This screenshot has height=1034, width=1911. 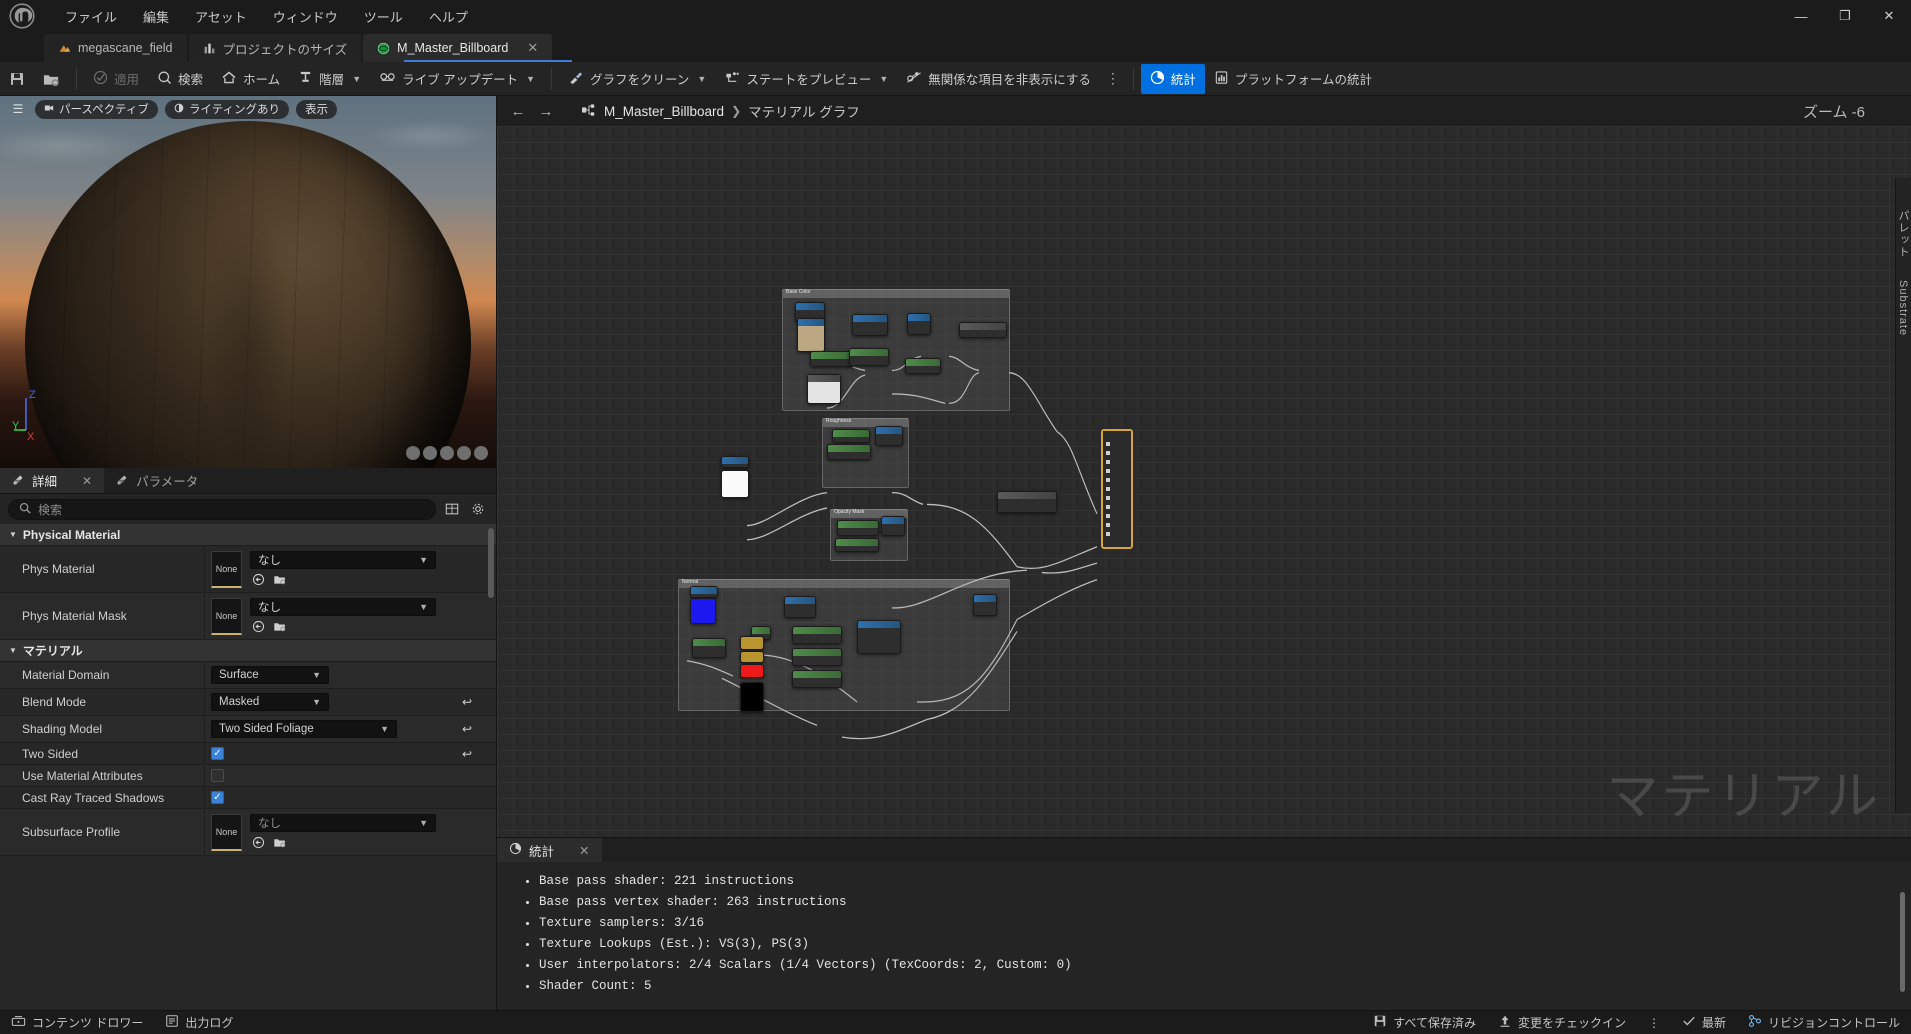 What do you see at coordinates (1903, 234) in the screenshot?
I see `vtab-palette: パレット` at bounding box center [1903, 234].